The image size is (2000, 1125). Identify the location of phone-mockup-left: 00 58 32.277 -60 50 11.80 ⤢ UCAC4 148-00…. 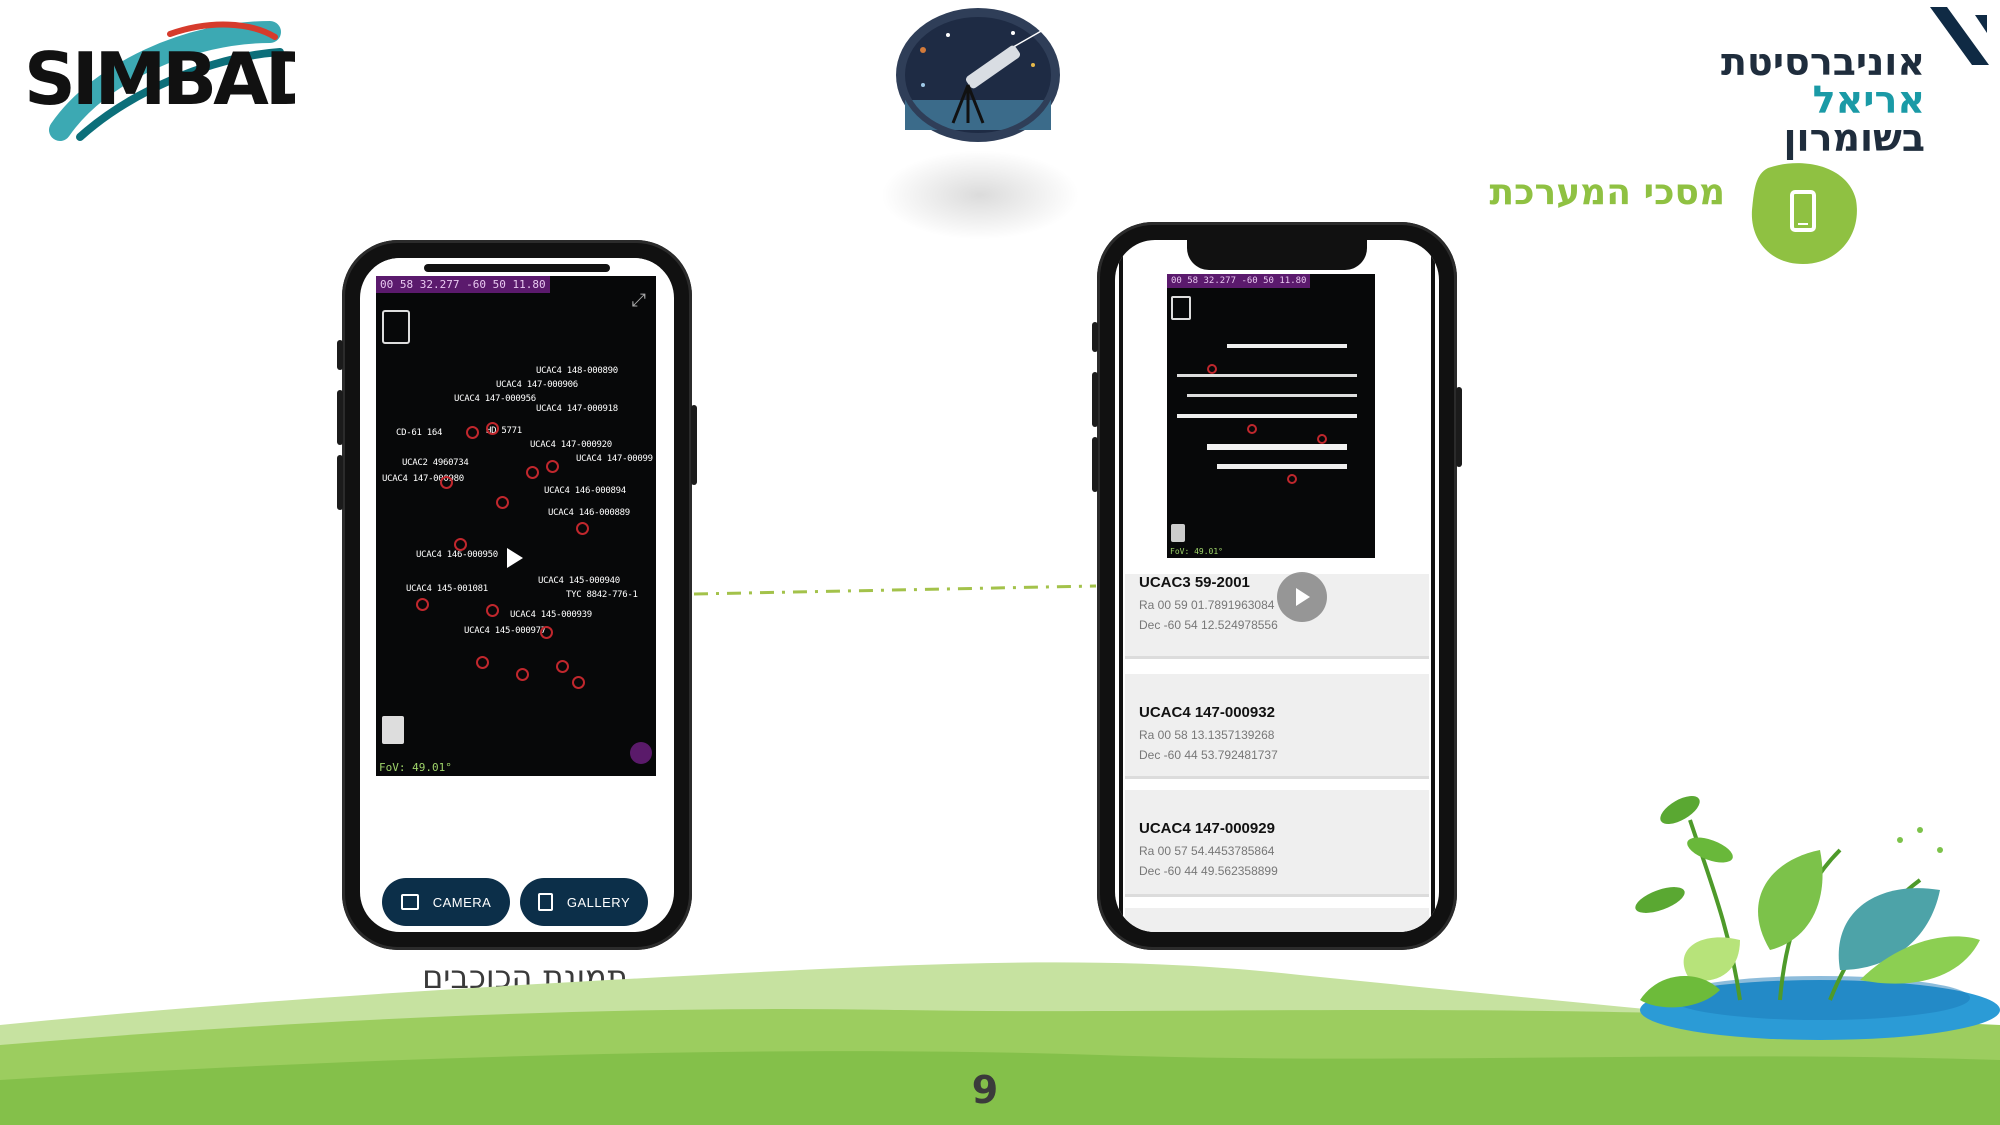
(517, 595).